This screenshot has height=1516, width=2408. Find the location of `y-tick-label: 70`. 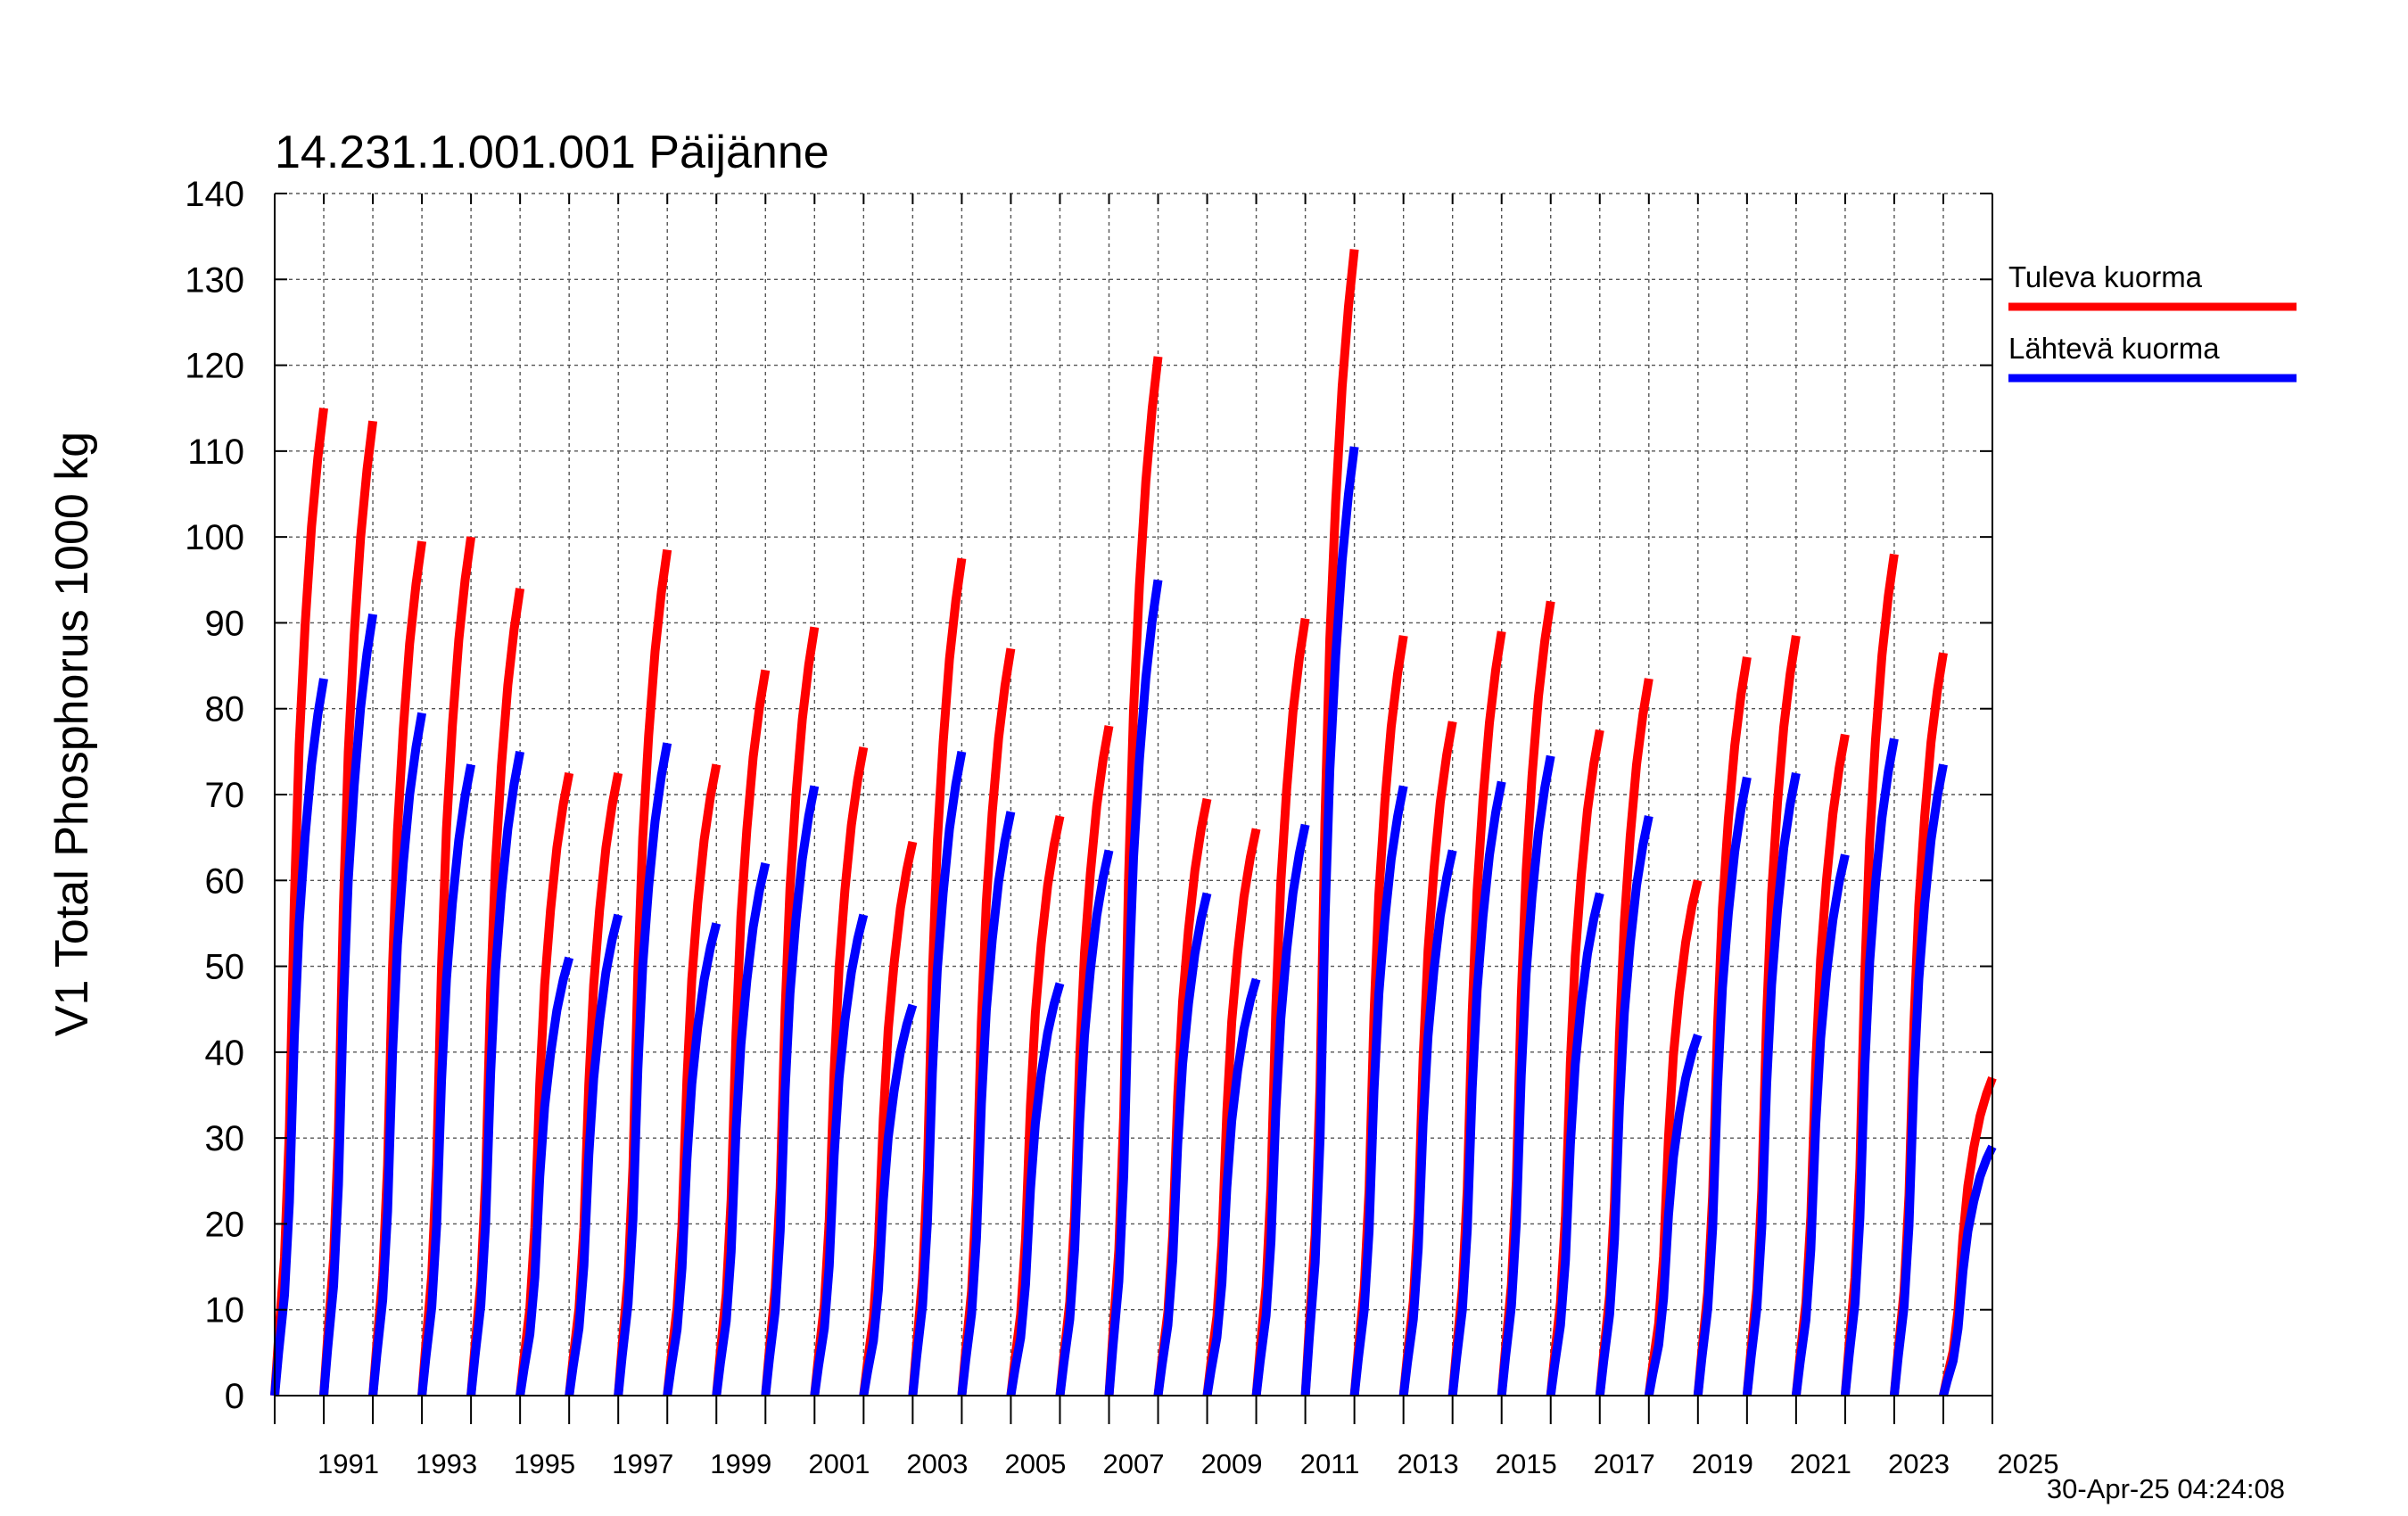

y-tick-label: 70 is located at coordinates (225, 795).